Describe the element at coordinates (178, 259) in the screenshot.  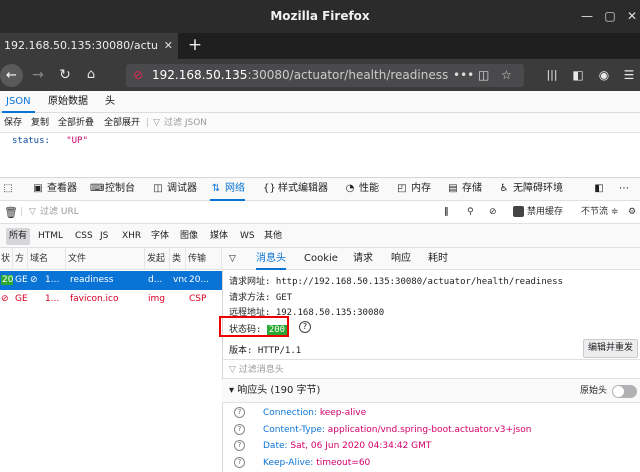
I see `col-type: 类` at that location.